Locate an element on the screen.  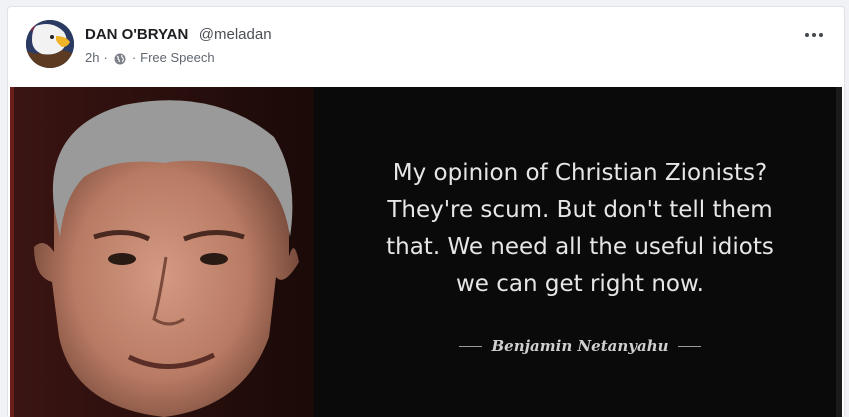
quote-line: My opinion of Christian Zionists? is located at coordinates (580, 173).